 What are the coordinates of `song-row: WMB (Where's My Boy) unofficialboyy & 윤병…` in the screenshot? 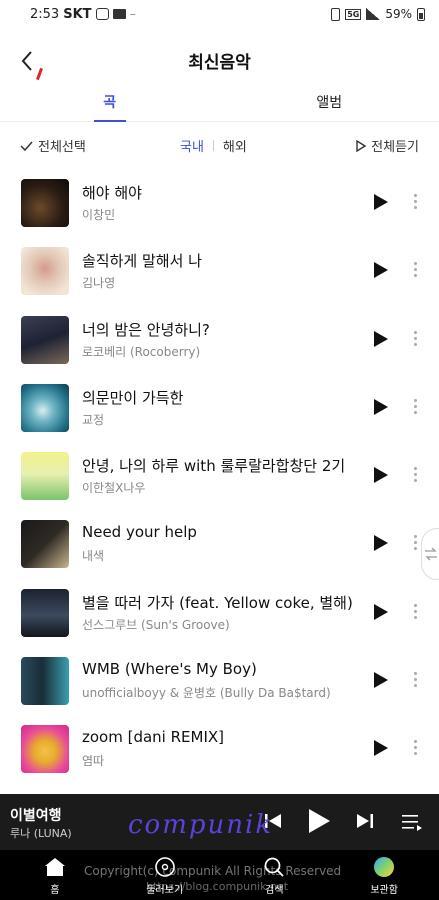 It's located at (219, 680).